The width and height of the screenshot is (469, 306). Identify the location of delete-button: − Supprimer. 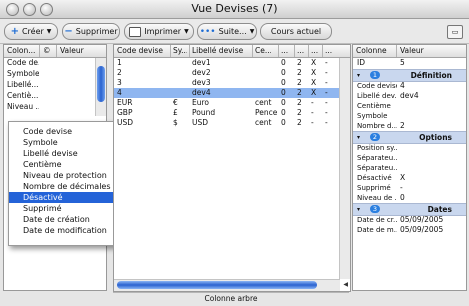
(91, 31).